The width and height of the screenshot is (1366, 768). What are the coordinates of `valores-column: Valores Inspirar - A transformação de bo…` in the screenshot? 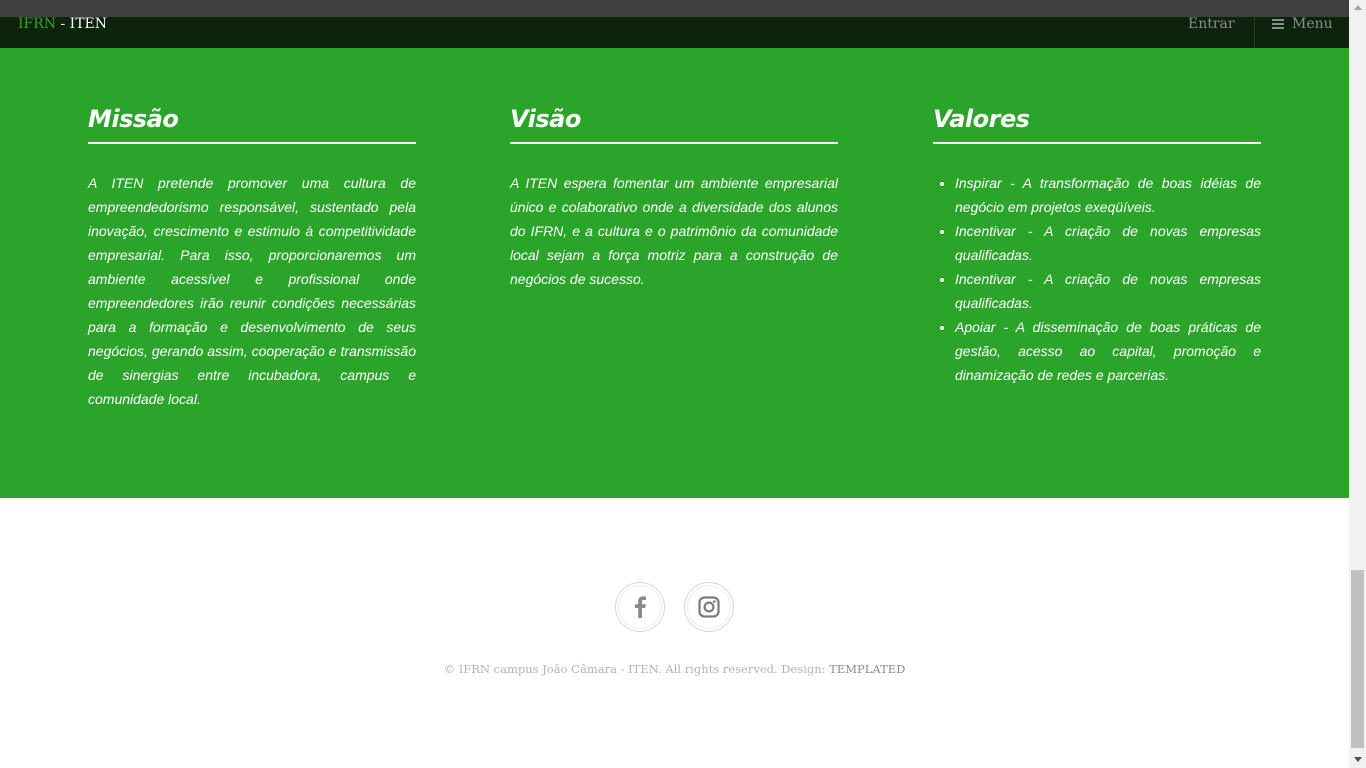 It's located at (1097, 245).